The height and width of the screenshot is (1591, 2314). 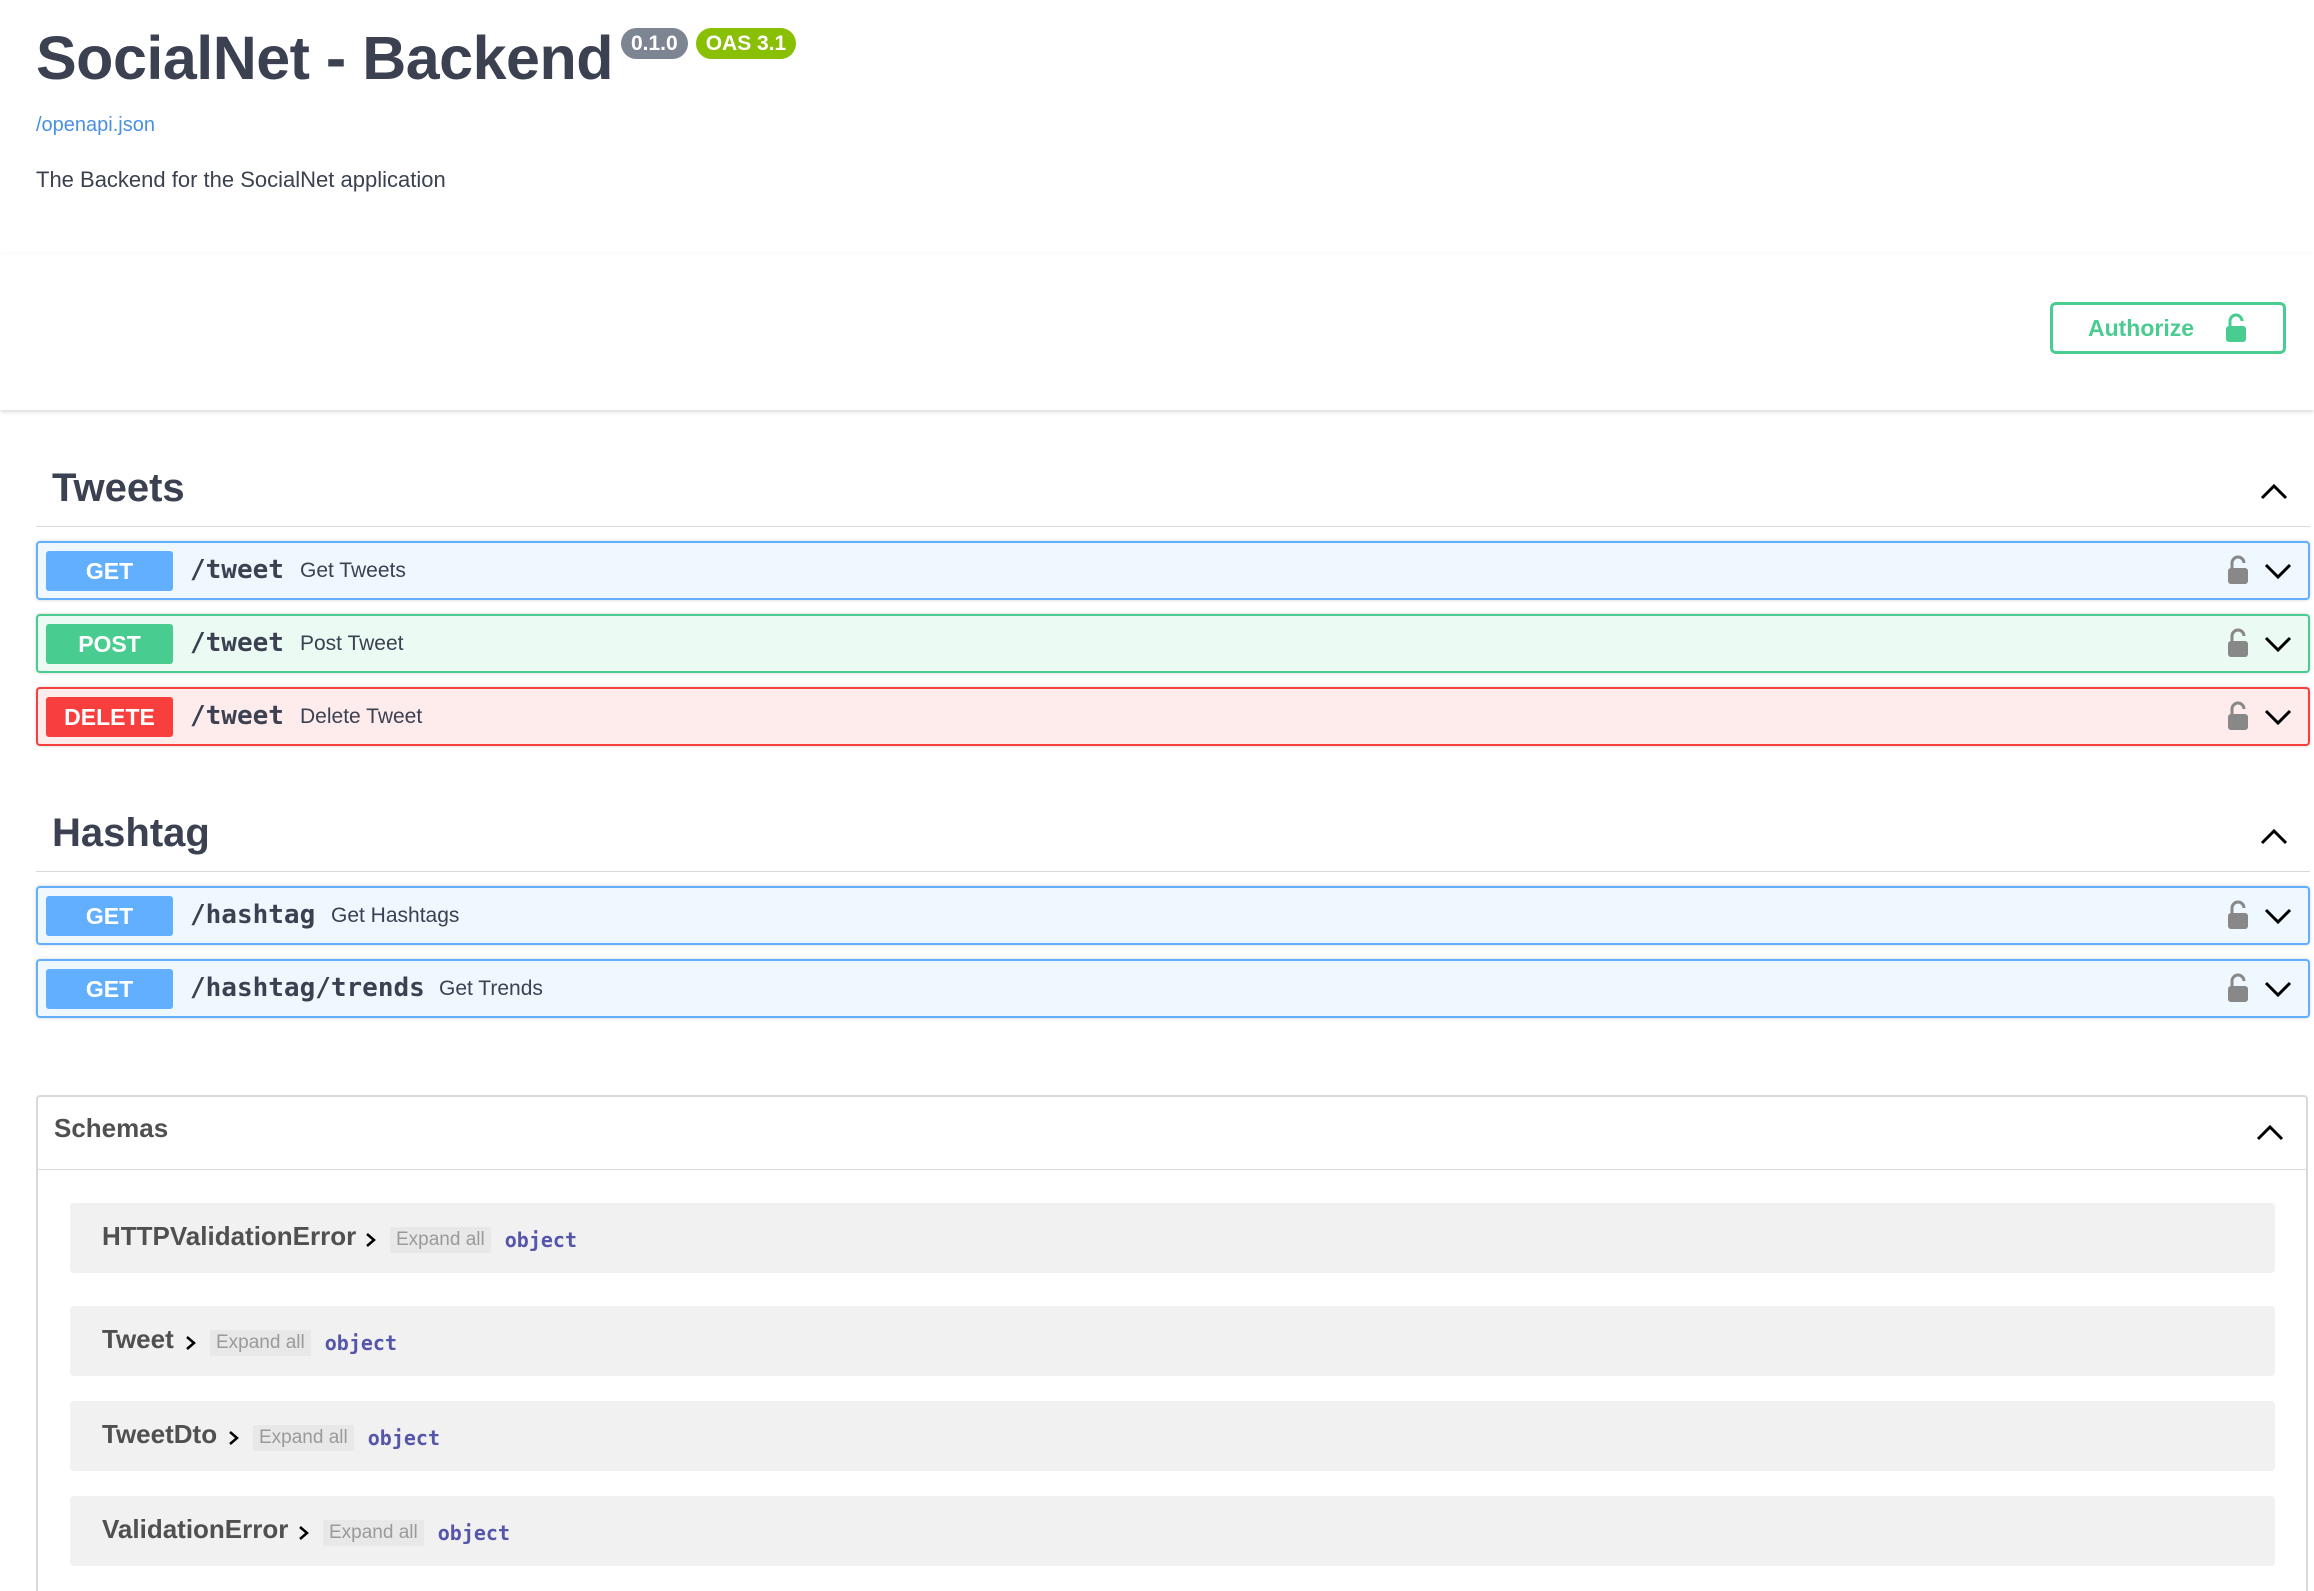 What do you see at coordinates (109, 644) in the screenshot?
I see `method-badge: POST` at bounding box center [109, 644].